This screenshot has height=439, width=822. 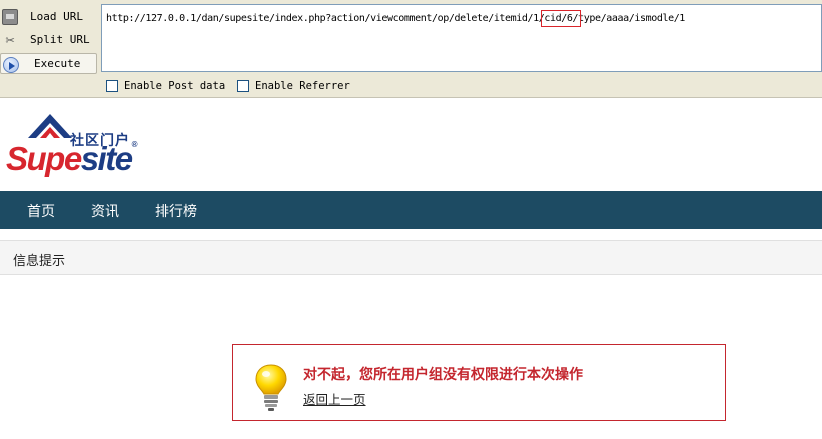 I want to click on main-nav: 首页 资讯 排行榜, so click(x=411, y=210).